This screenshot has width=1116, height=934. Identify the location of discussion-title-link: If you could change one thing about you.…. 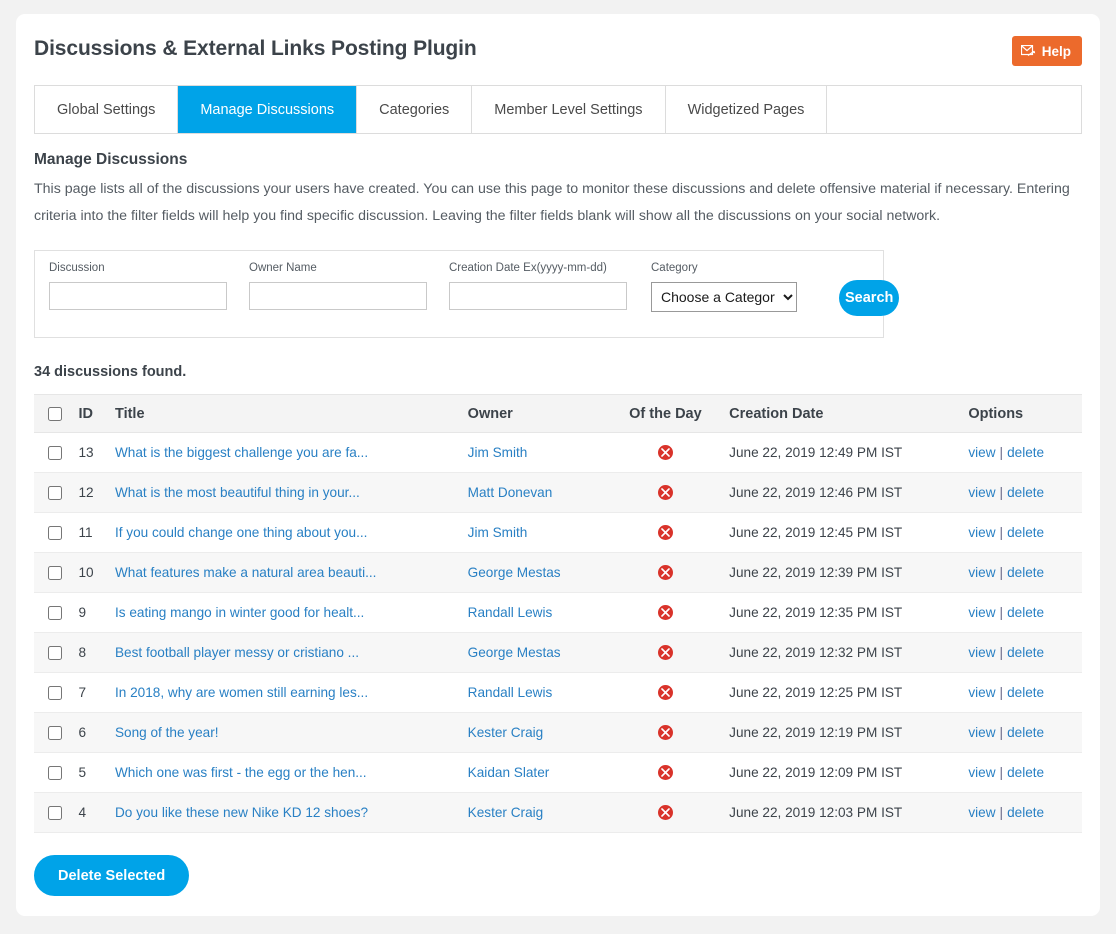
(241, 532).